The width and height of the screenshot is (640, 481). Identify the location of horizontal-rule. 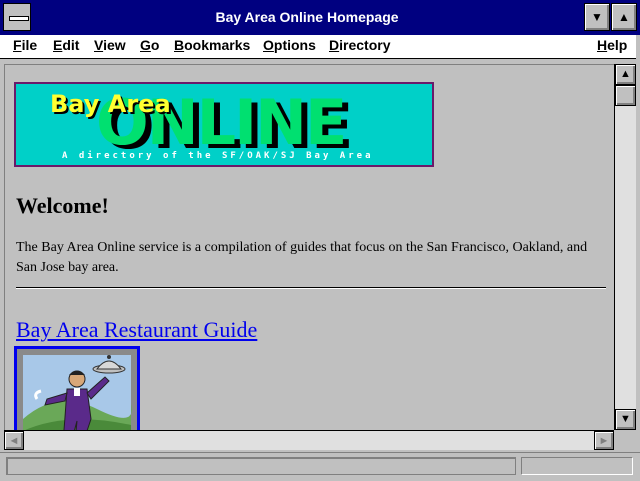
(311, 288).